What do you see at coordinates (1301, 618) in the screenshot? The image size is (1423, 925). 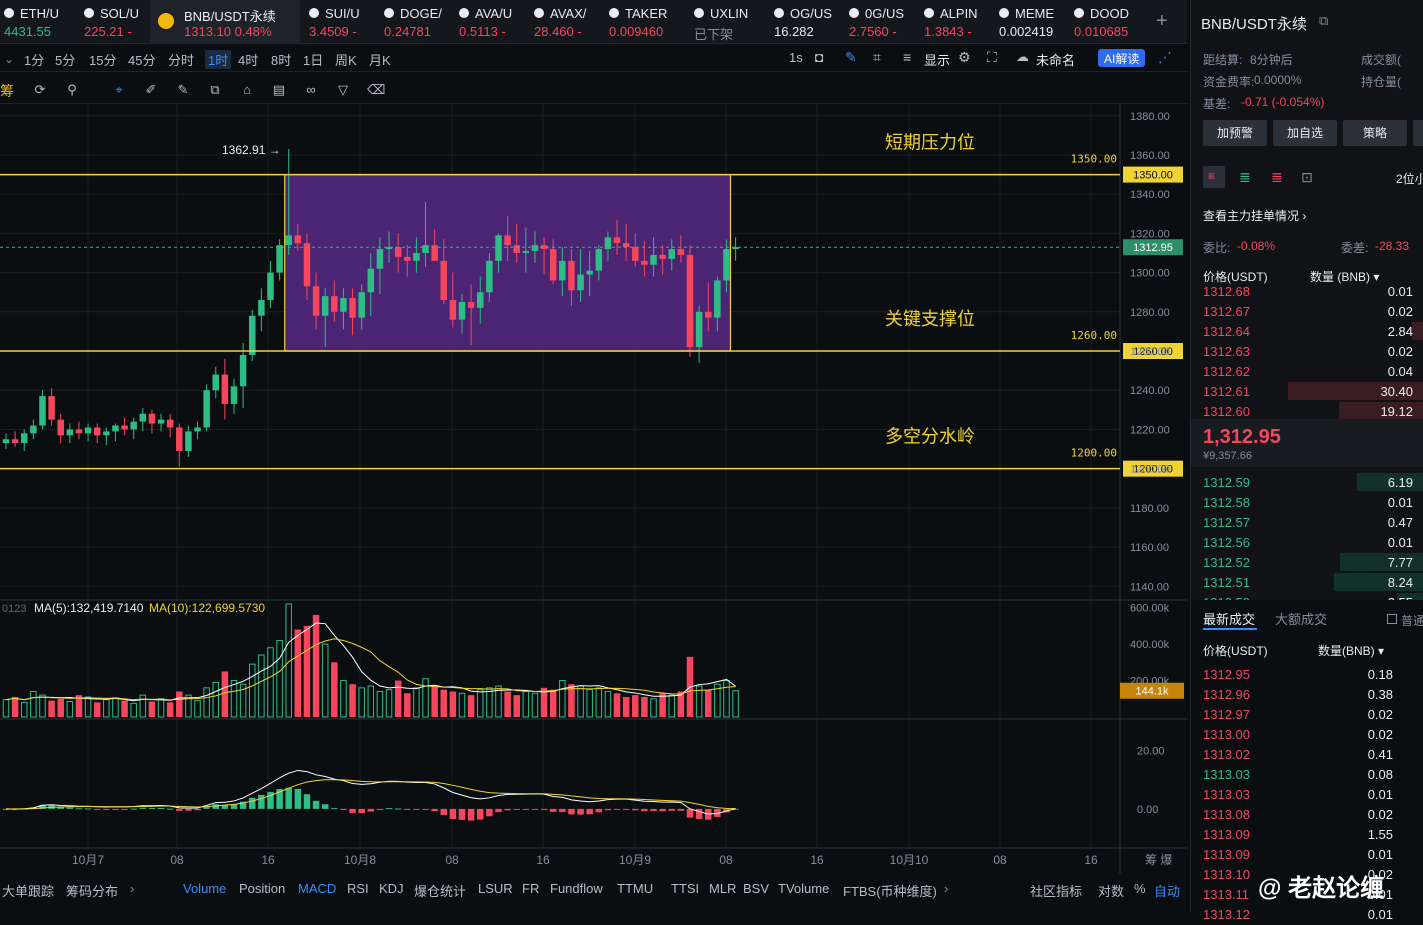 I see `tab-large-trades: 大额成交` at bounding box center [1301, 618].